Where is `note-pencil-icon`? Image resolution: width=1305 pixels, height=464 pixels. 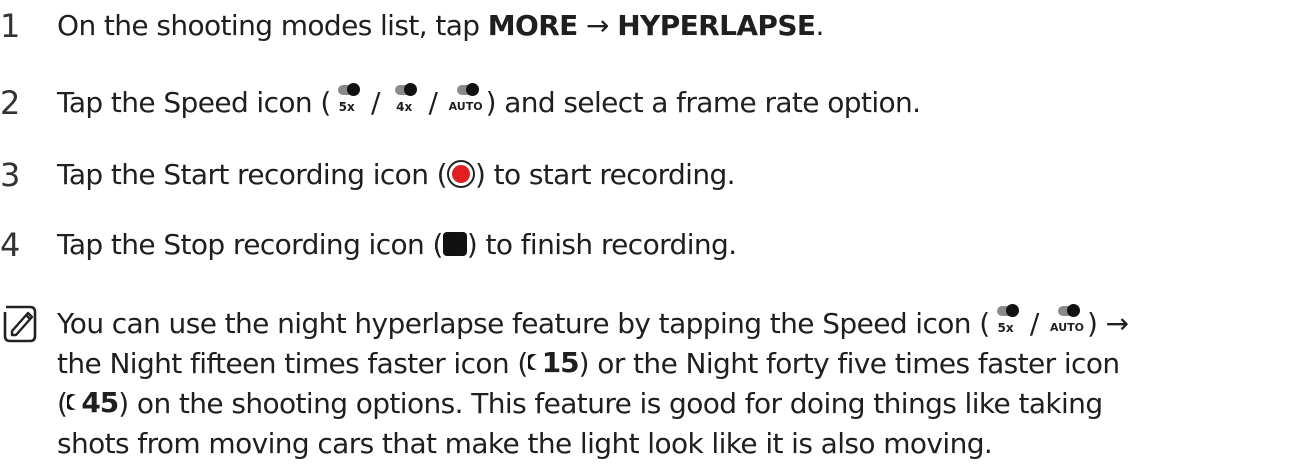 note-pencil-icon is located at coordinates (20, 324).